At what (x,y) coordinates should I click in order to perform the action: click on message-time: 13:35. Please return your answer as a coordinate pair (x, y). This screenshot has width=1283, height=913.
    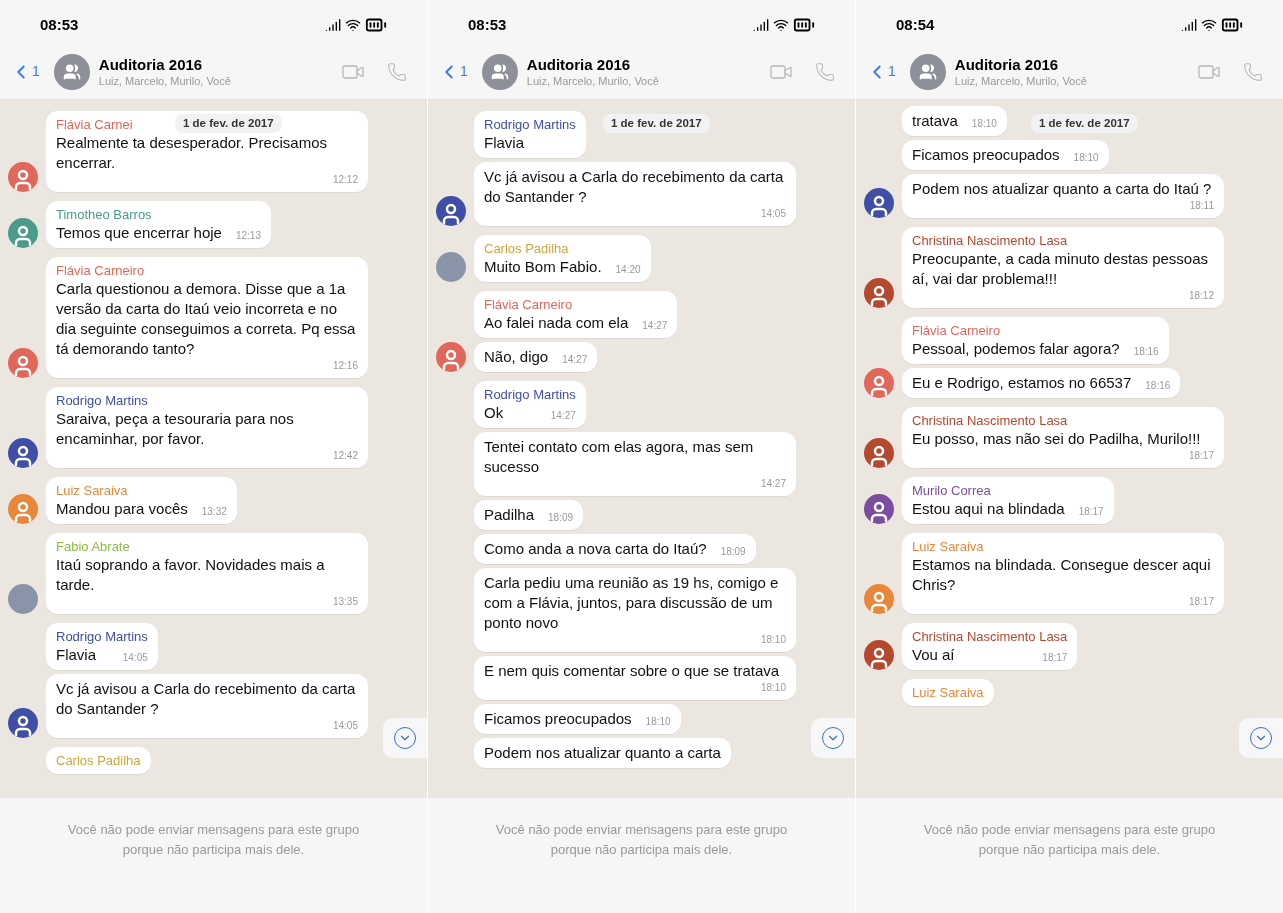
    Looking at the image, I should click on (345, 602).